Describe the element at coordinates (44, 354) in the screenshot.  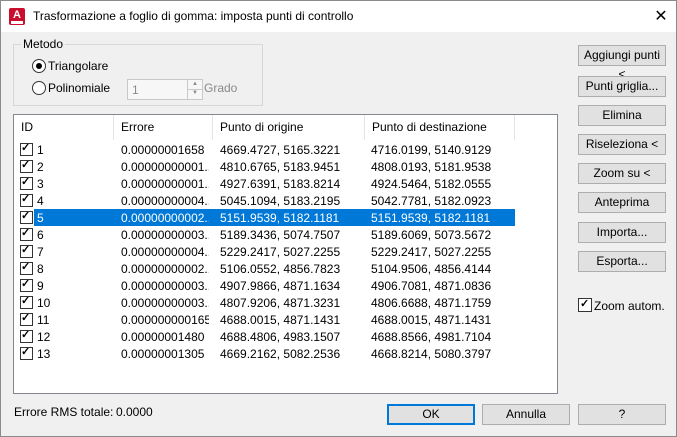
I see `cell-id: 13` at that location.